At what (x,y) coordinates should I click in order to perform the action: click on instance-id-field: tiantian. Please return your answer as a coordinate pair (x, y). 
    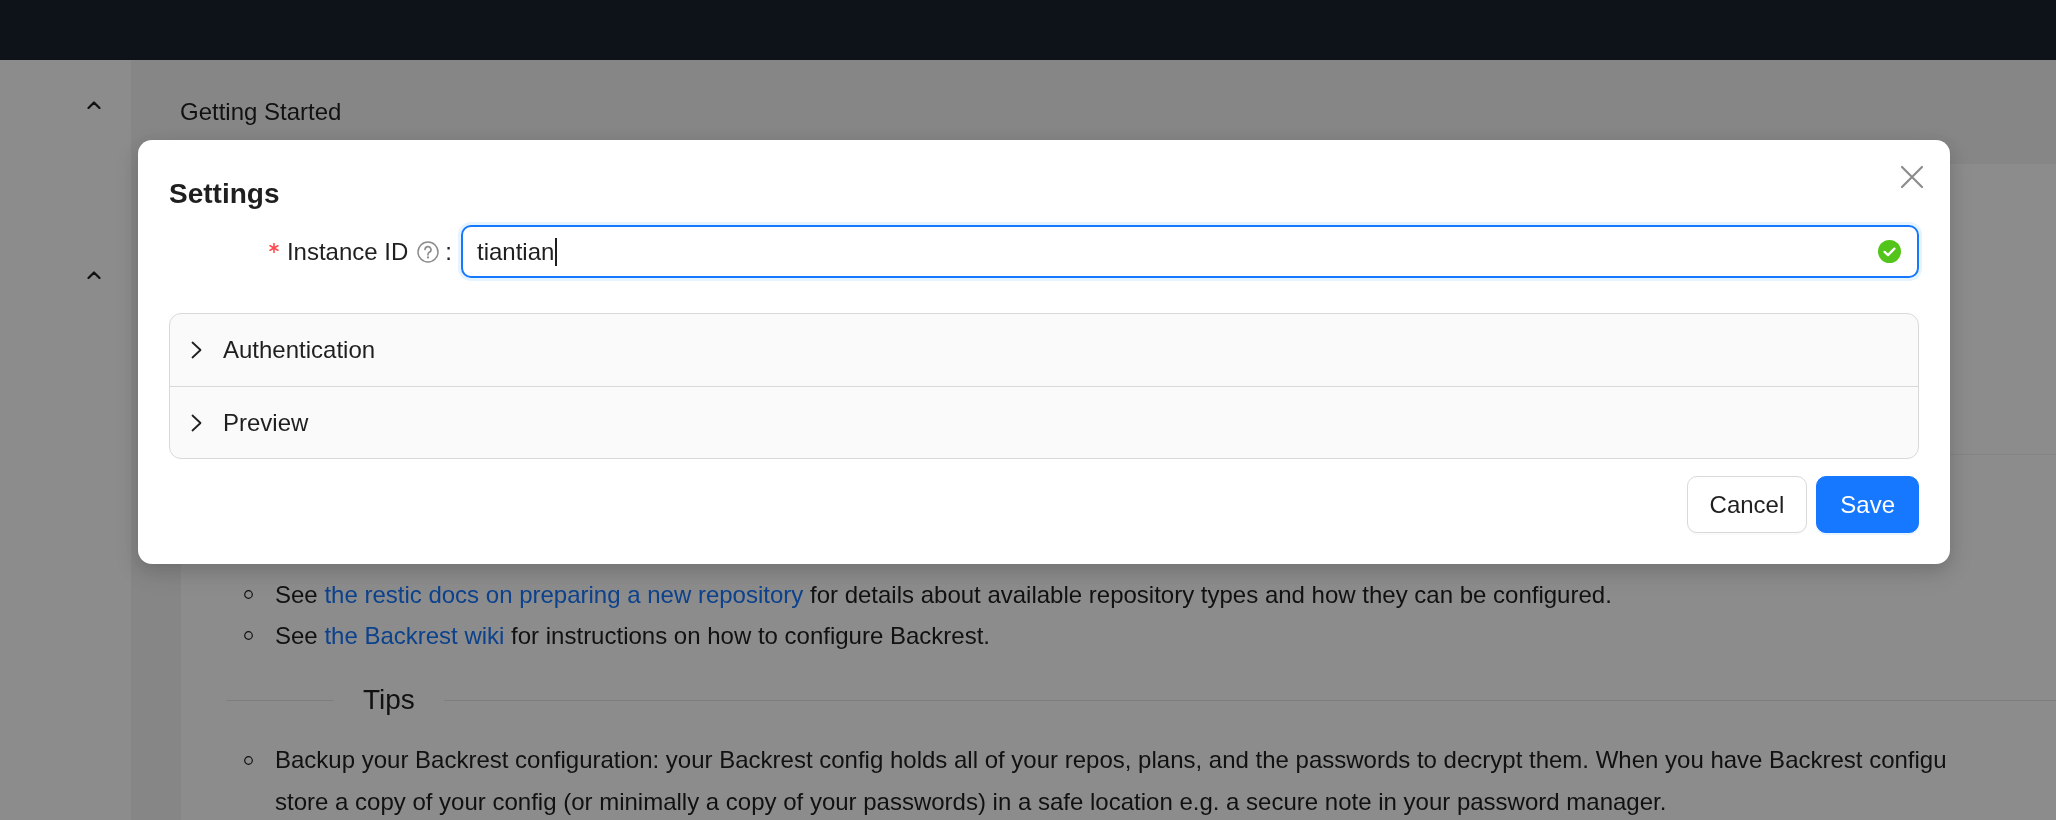
    Looking at the image, I should click on (1190, 251).